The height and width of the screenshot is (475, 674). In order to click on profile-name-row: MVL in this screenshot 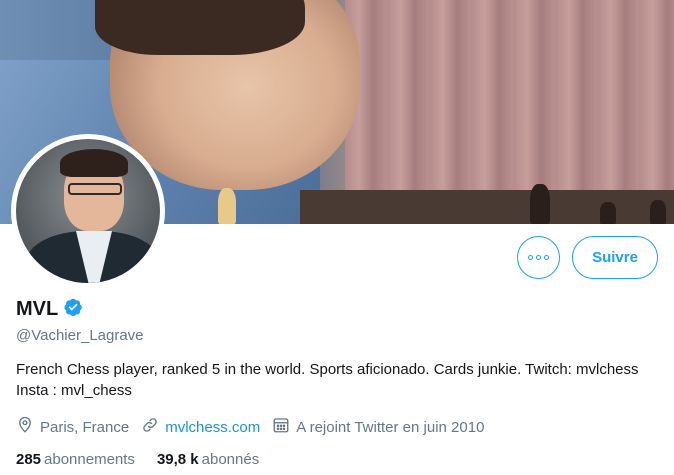, I will do `click(49, 309)`.